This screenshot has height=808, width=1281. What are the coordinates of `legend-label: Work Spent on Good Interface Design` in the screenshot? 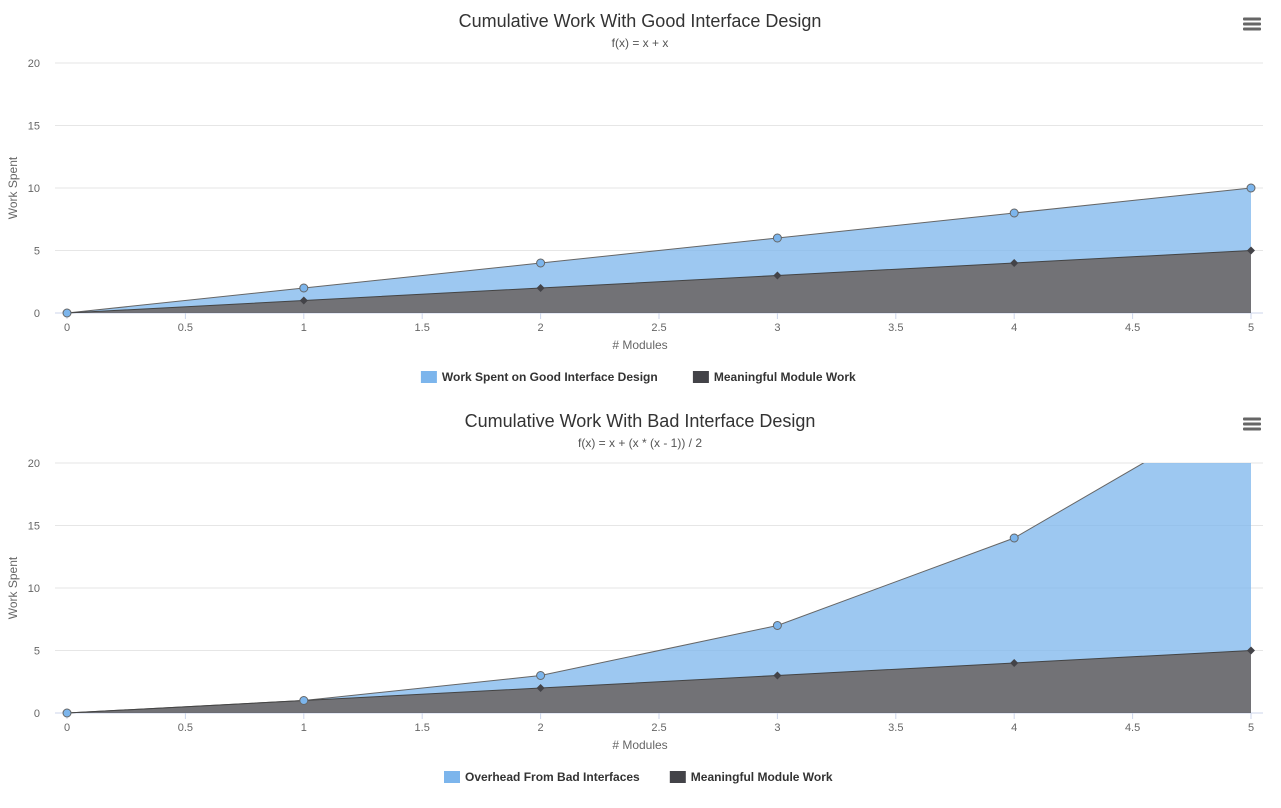 It's located at (550, 377).